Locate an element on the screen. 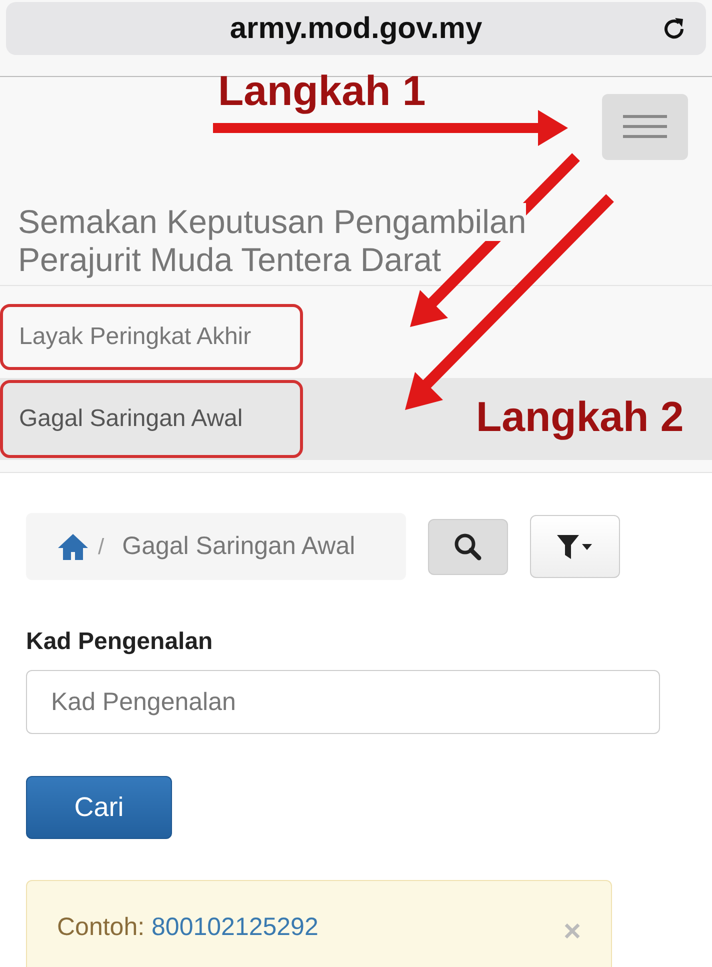 This screenshot has height=967, width=712. breadcrumb-current: Gagal Saringan Awal is located at coordinates (239, 546).